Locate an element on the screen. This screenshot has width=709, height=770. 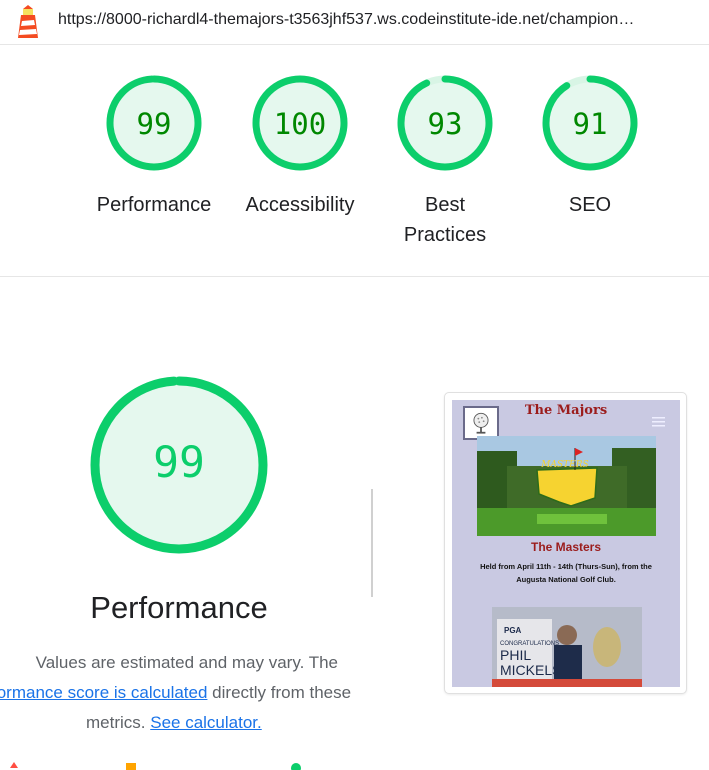
gauge-score: 99 is located at coordinates (154, 124).